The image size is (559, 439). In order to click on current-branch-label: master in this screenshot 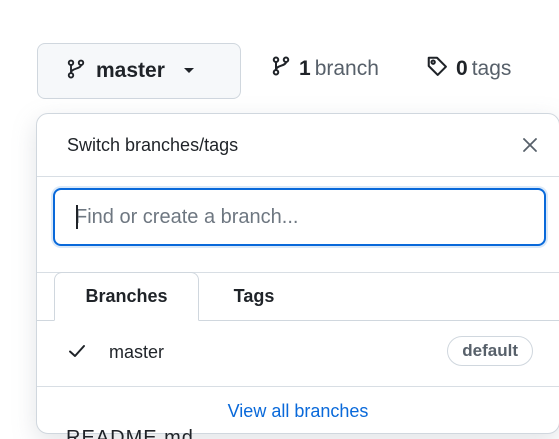, I will do `click(130, 70)`.